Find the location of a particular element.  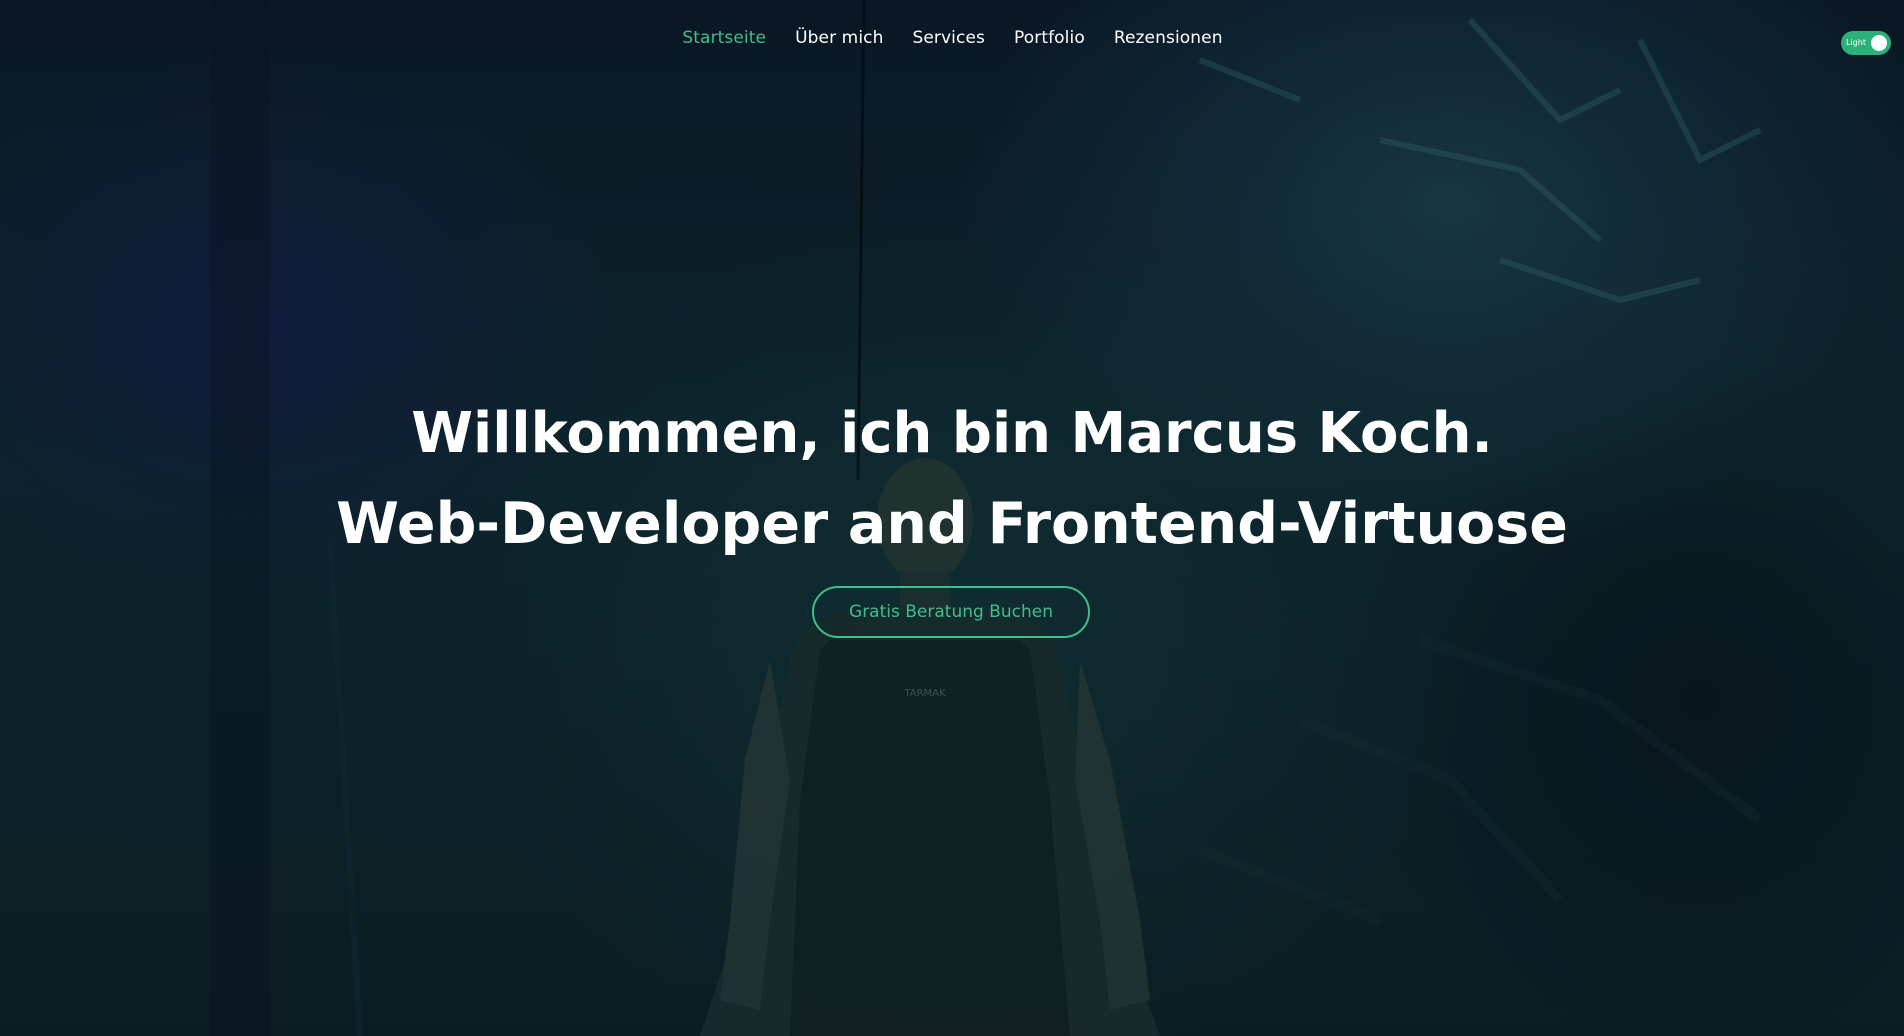

theme-toggle-knob is located at coordinates (1879, 43).